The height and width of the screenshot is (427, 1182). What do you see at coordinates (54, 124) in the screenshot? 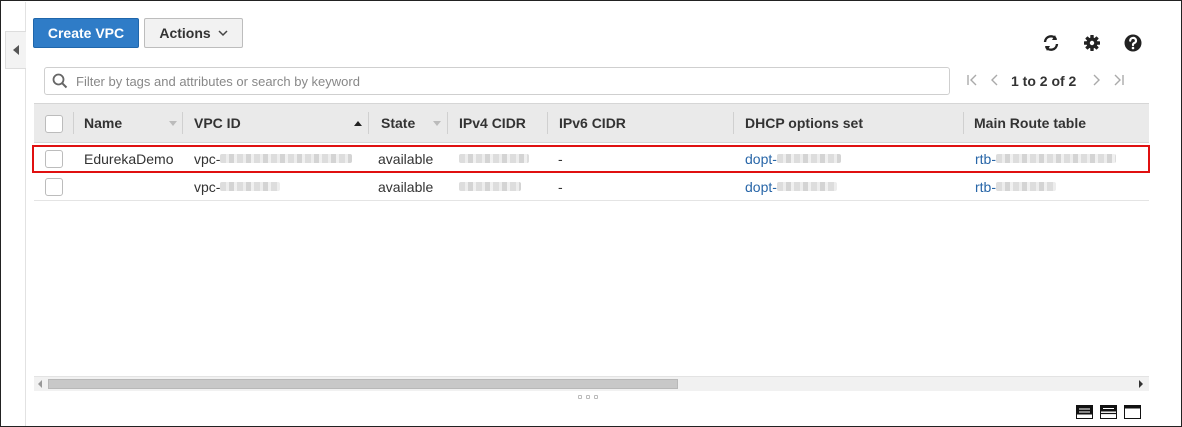
I see `select-all-checkbox` at bounding box center [54, 124].